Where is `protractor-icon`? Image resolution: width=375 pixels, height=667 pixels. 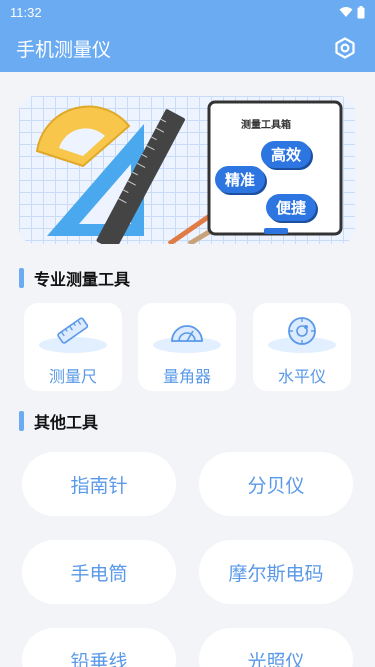 protractor-icon is located at coordinates (187, 333).